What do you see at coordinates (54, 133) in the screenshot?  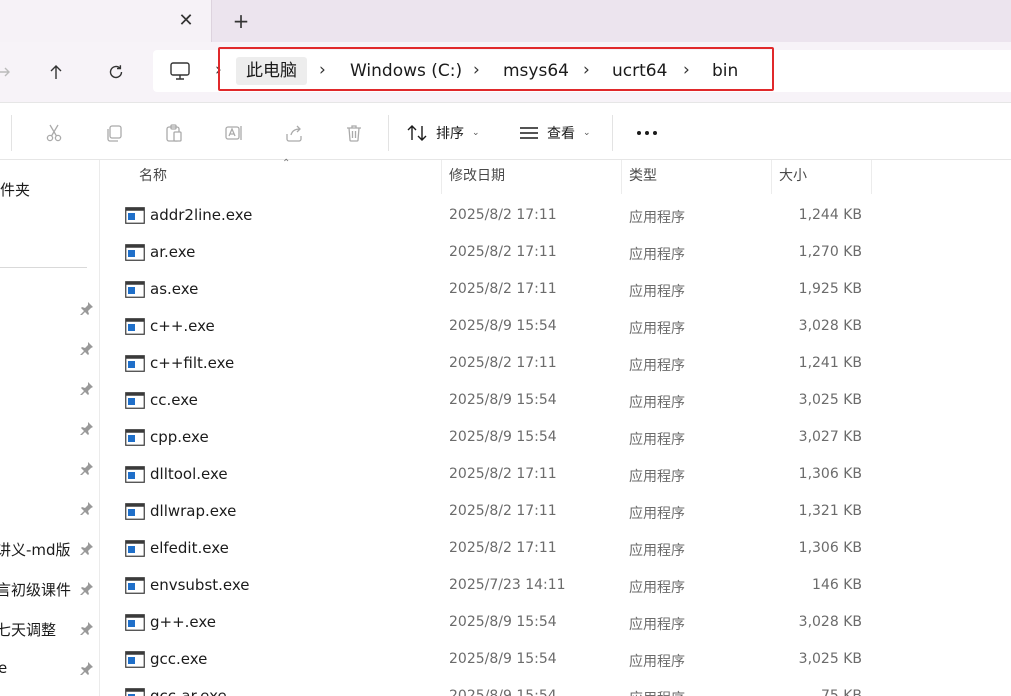 I see `cut-icon` at bounding box center [54, 133].